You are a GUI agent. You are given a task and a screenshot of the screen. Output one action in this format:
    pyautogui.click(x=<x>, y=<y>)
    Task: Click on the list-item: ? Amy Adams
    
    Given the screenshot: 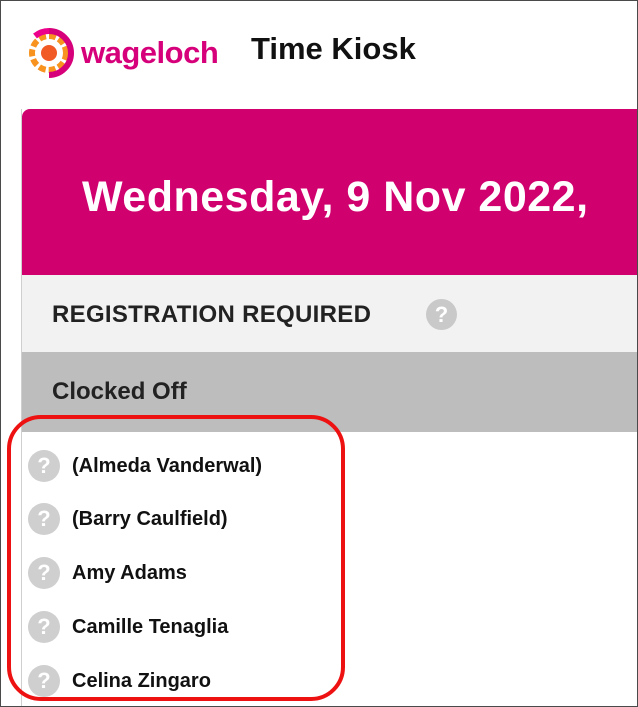 What is the action you would take?
    pyautogui.click(x=107, y=573)
    